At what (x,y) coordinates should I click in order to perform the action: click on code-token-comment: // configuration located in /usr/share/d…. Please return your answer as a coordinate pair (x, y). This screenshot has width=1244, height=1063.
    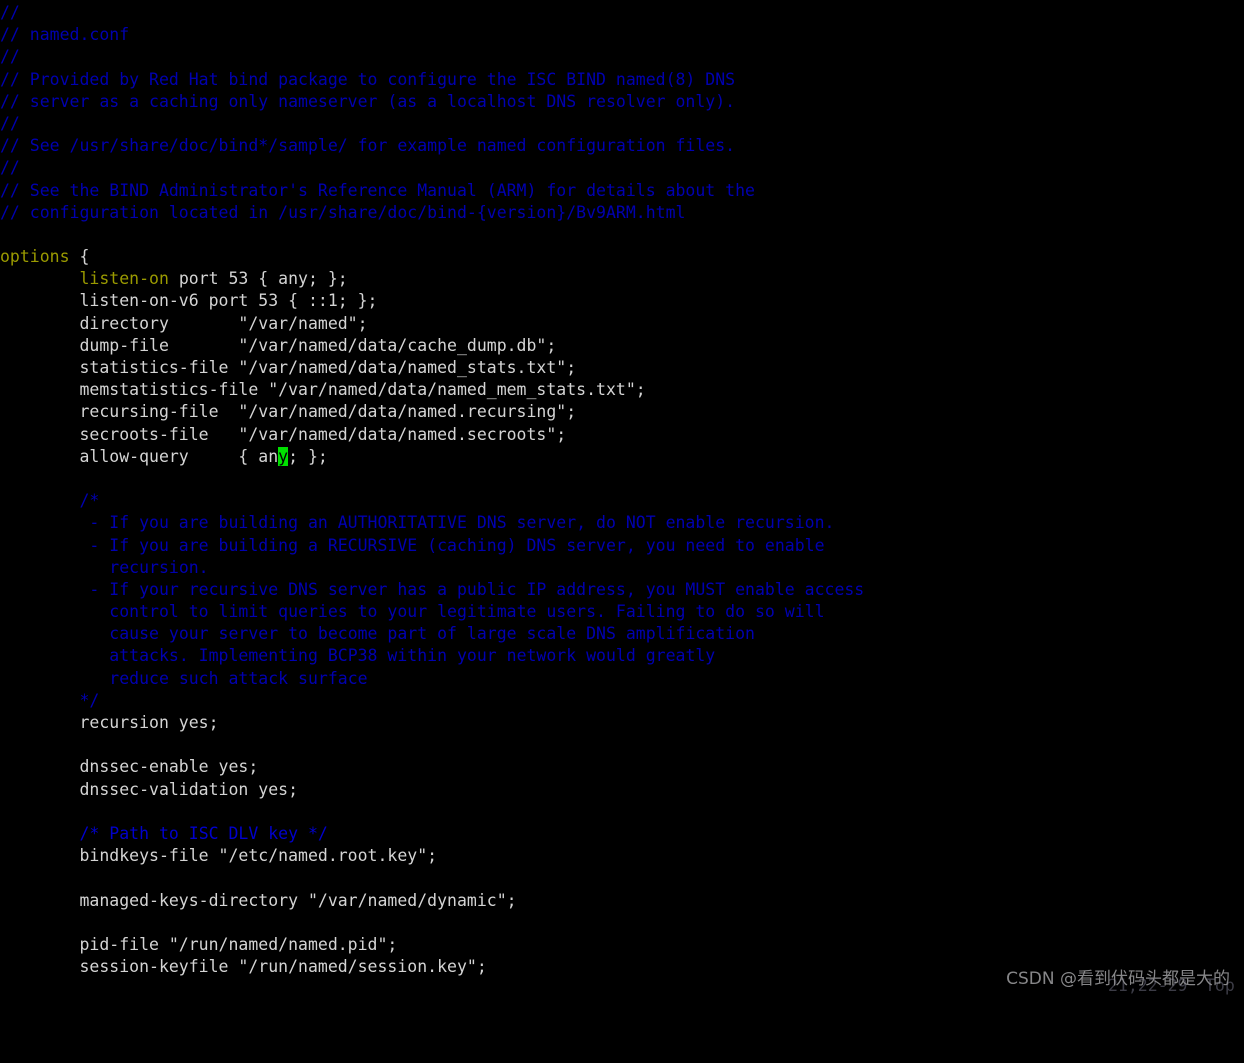
    Looking at the image, I should click on (343, 212).